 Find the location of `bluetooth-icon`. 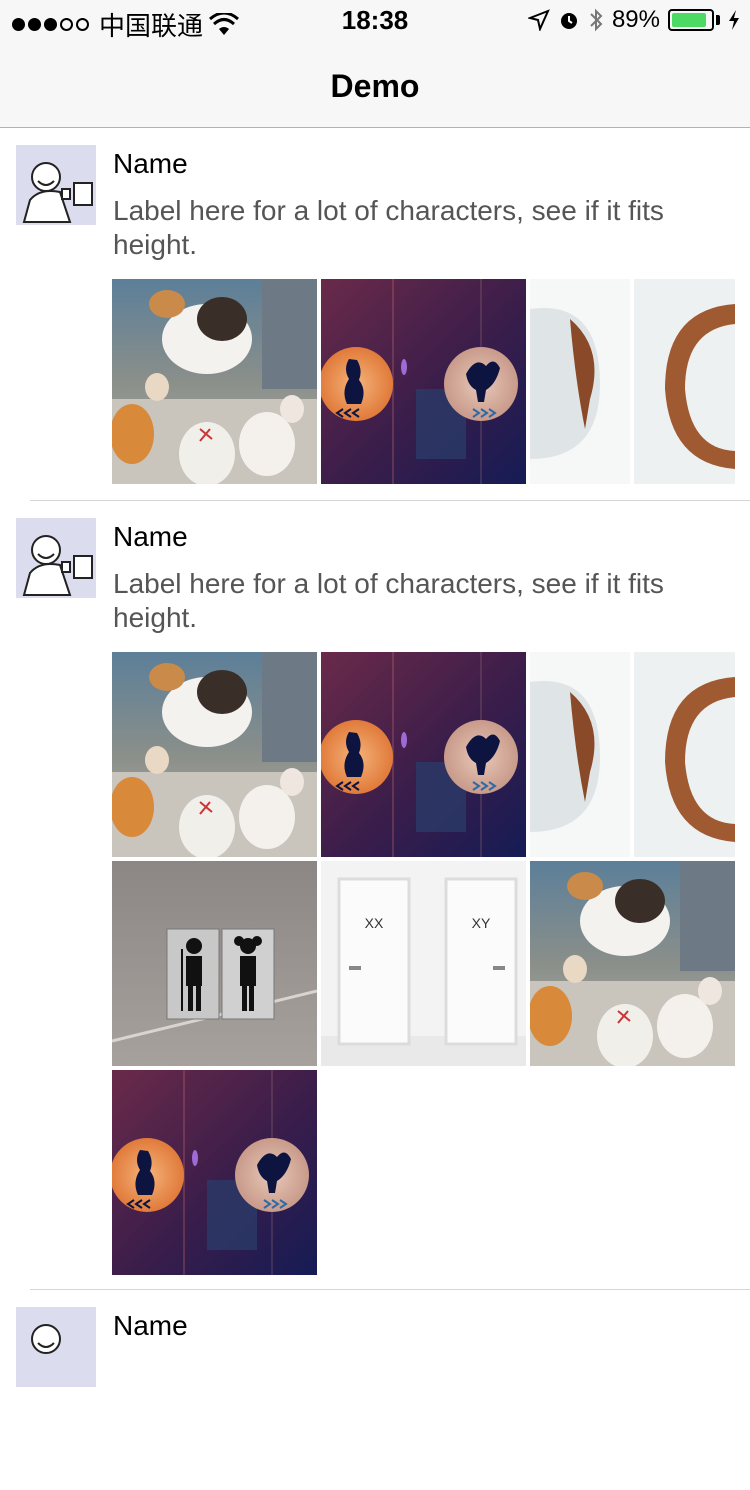

bluetooth-icon is located at coordinates (596, 20).